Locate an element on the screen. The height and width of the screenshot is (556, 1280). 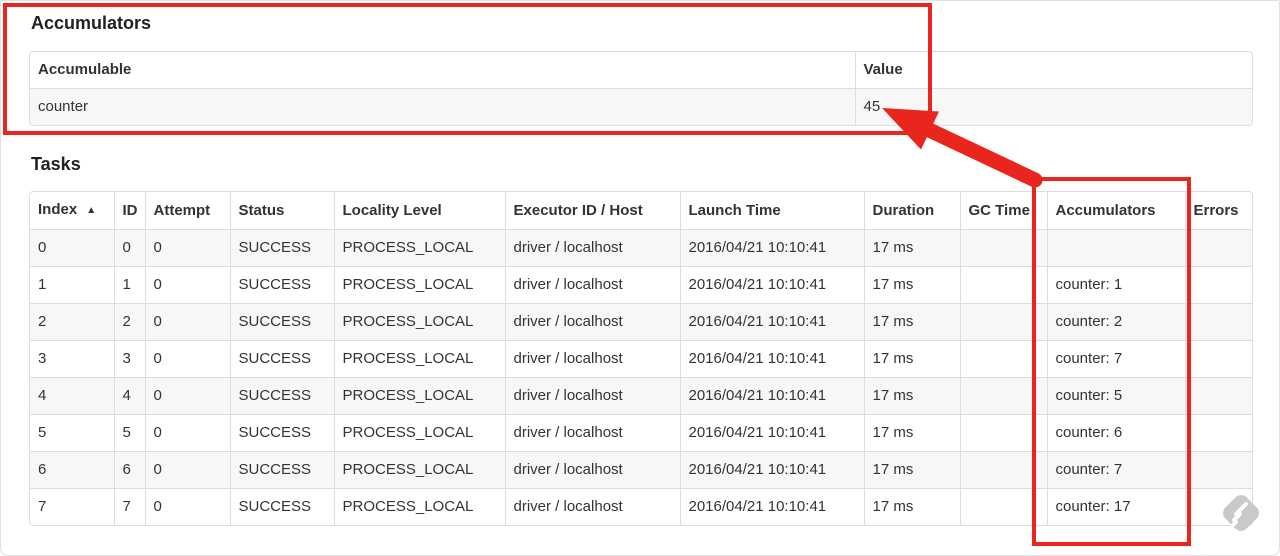
column-header: Launch Time is located at coordinates (772, 211).